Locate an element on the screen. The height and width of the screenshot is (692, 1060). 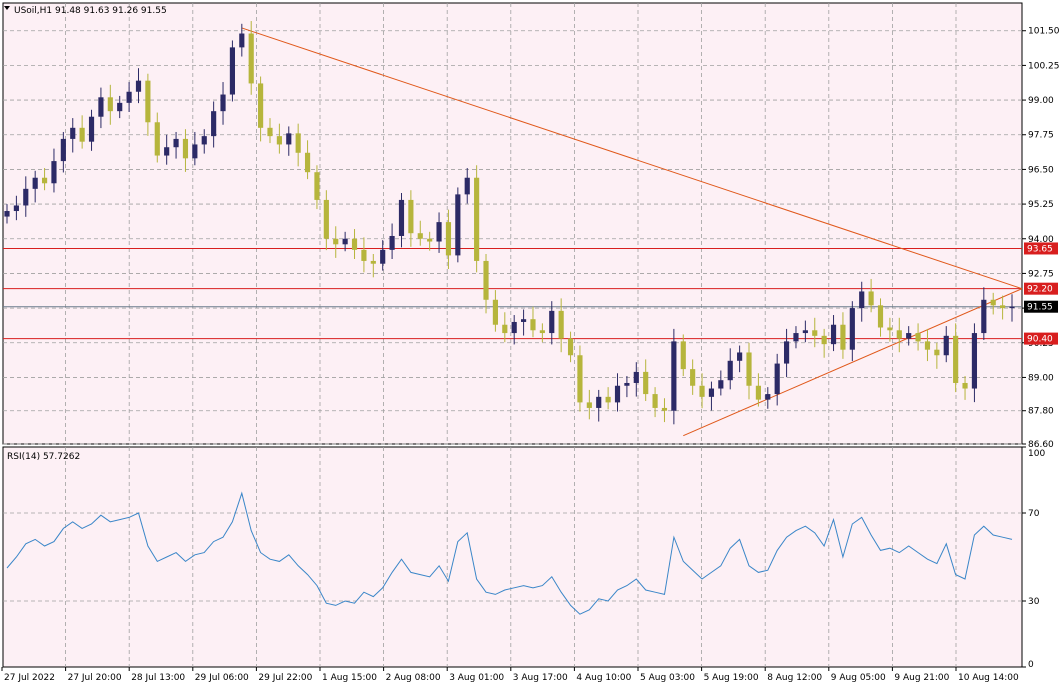
x-tick-label: 5 Aug 03:00 is located at coordinates (667, 678).